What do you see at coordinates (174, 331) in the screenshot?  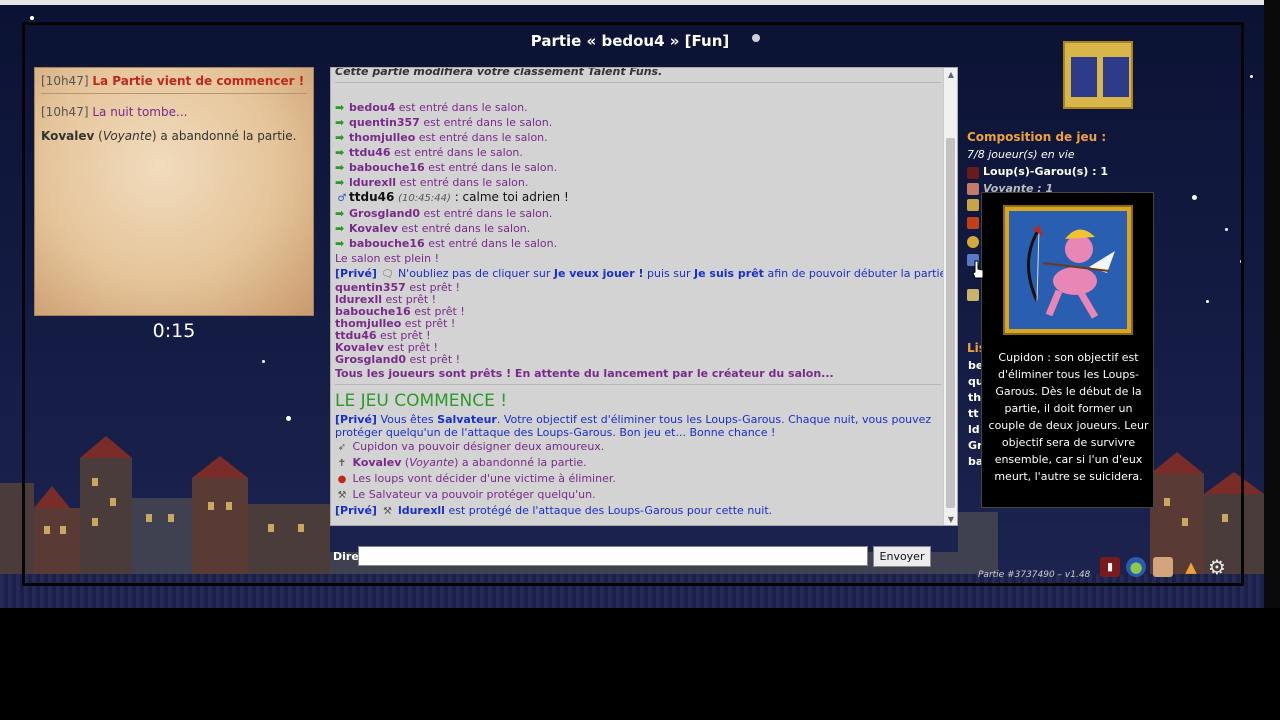 I see `countdown-timer: 0:15` at bounding box center [174, 331].